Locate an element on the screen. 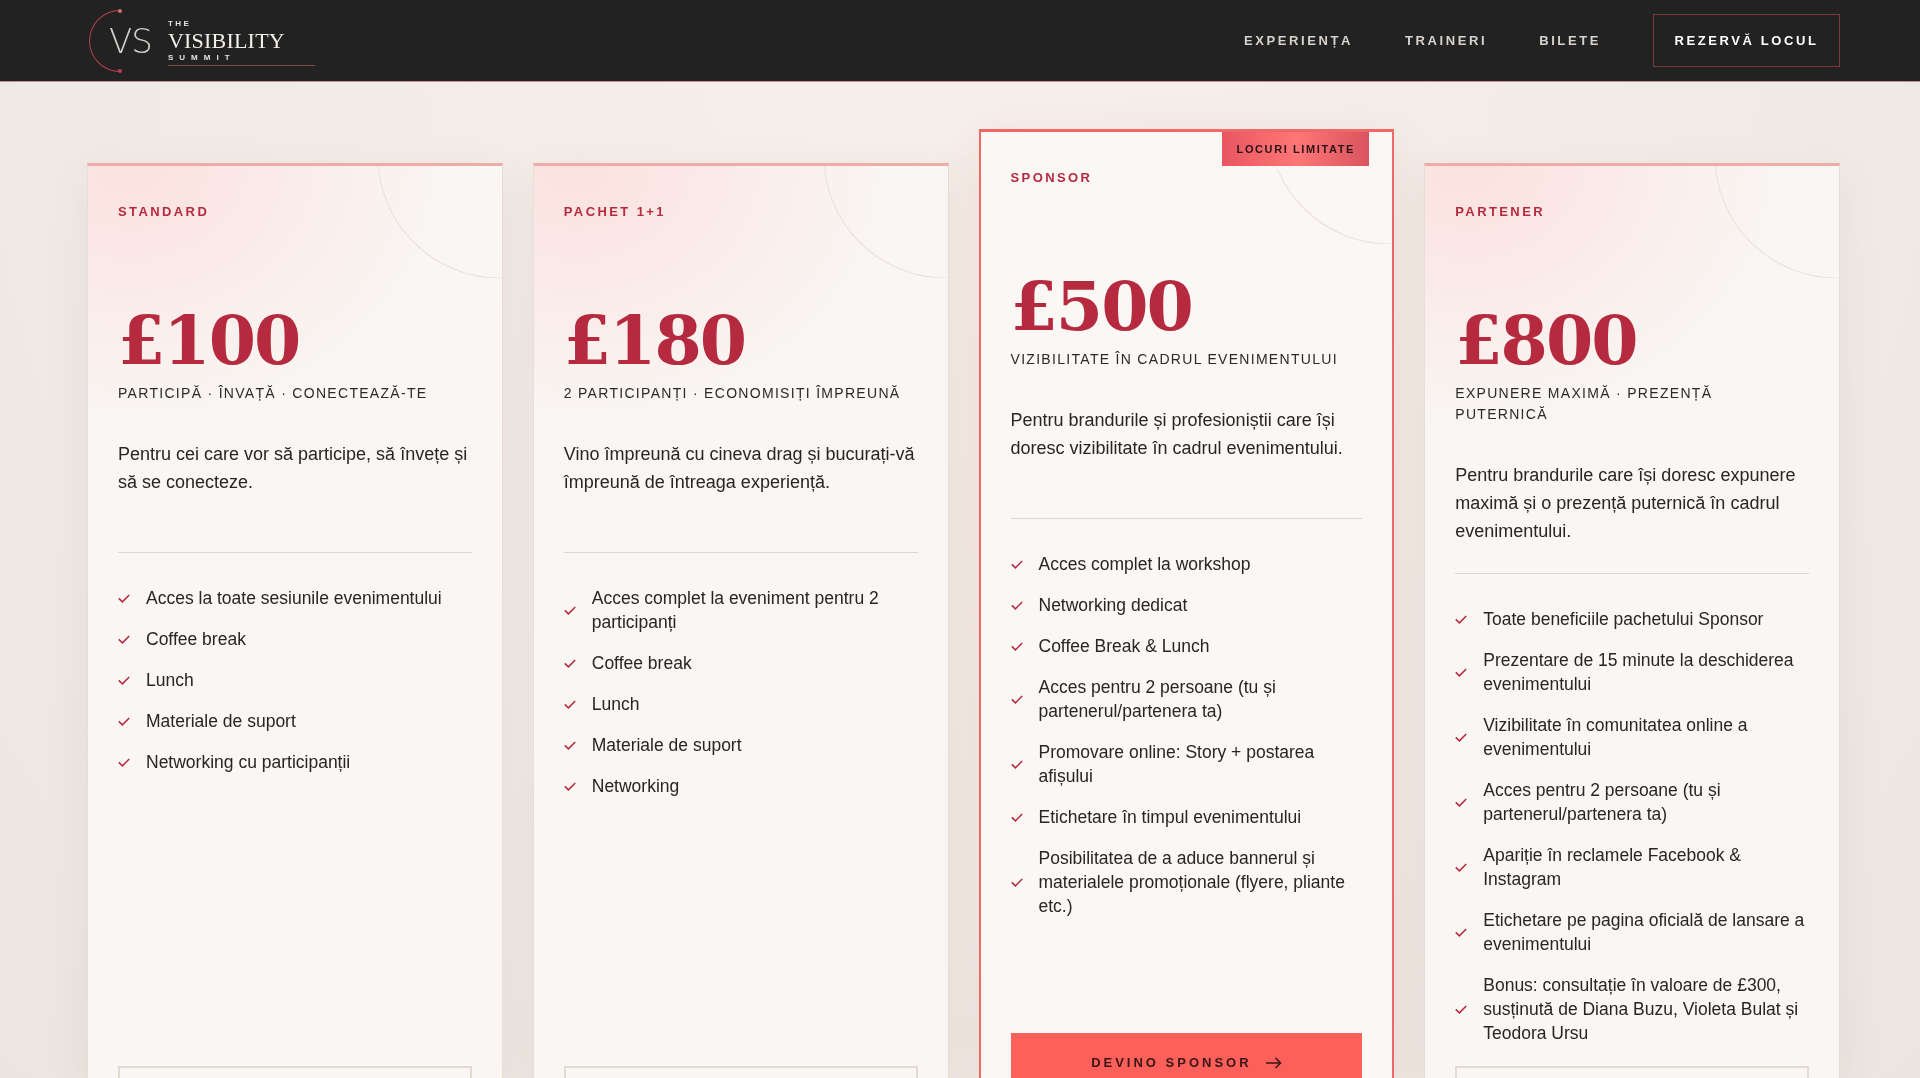 Image resolution: width=1920 pixels, height=1078 pixels. plan-price: £800 is located at coordinates (1546, 340).